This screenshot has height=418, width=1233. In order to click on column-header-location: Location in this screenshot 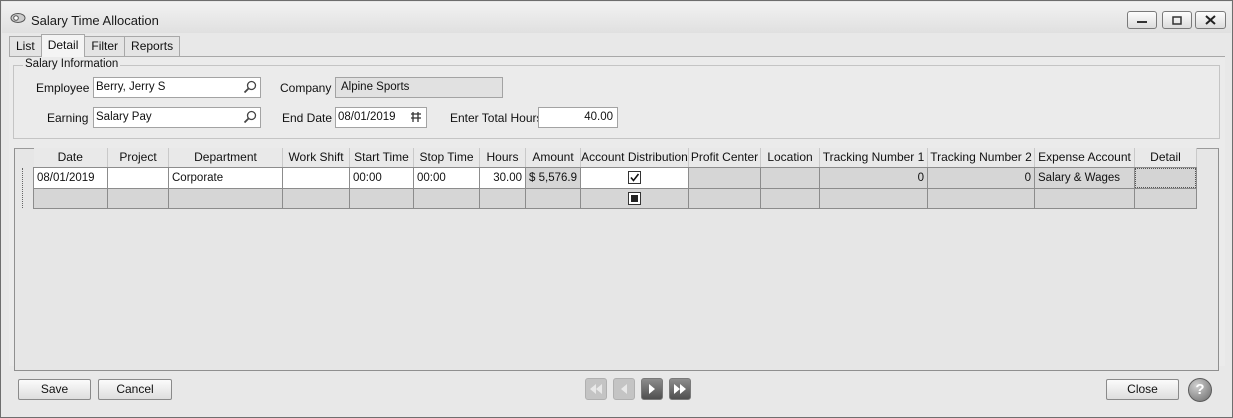, I will do `click(790, 158)`.